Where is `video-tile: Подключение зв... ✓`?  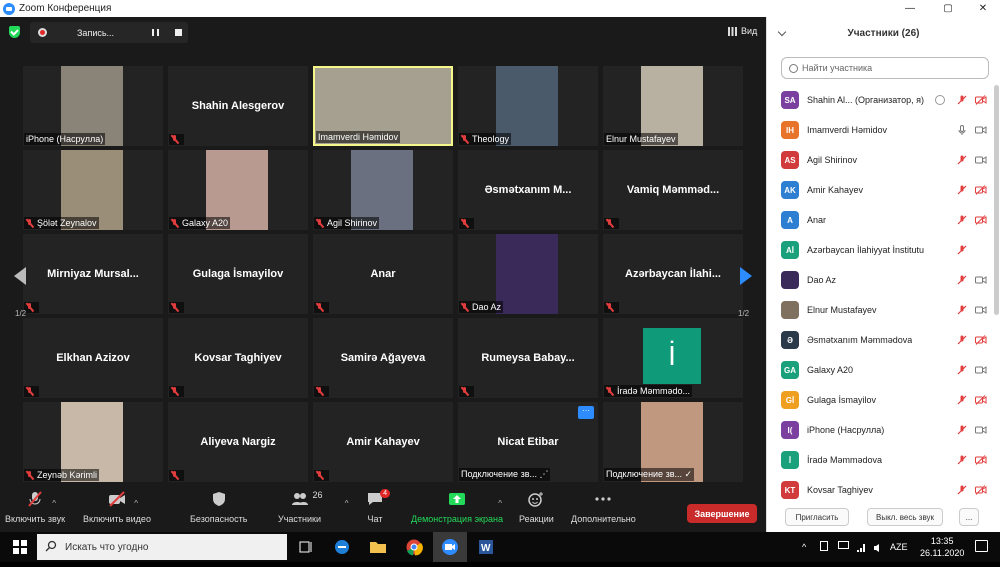 video-tile: Подключение зв... ✓ is located at coordinates (673, 442).